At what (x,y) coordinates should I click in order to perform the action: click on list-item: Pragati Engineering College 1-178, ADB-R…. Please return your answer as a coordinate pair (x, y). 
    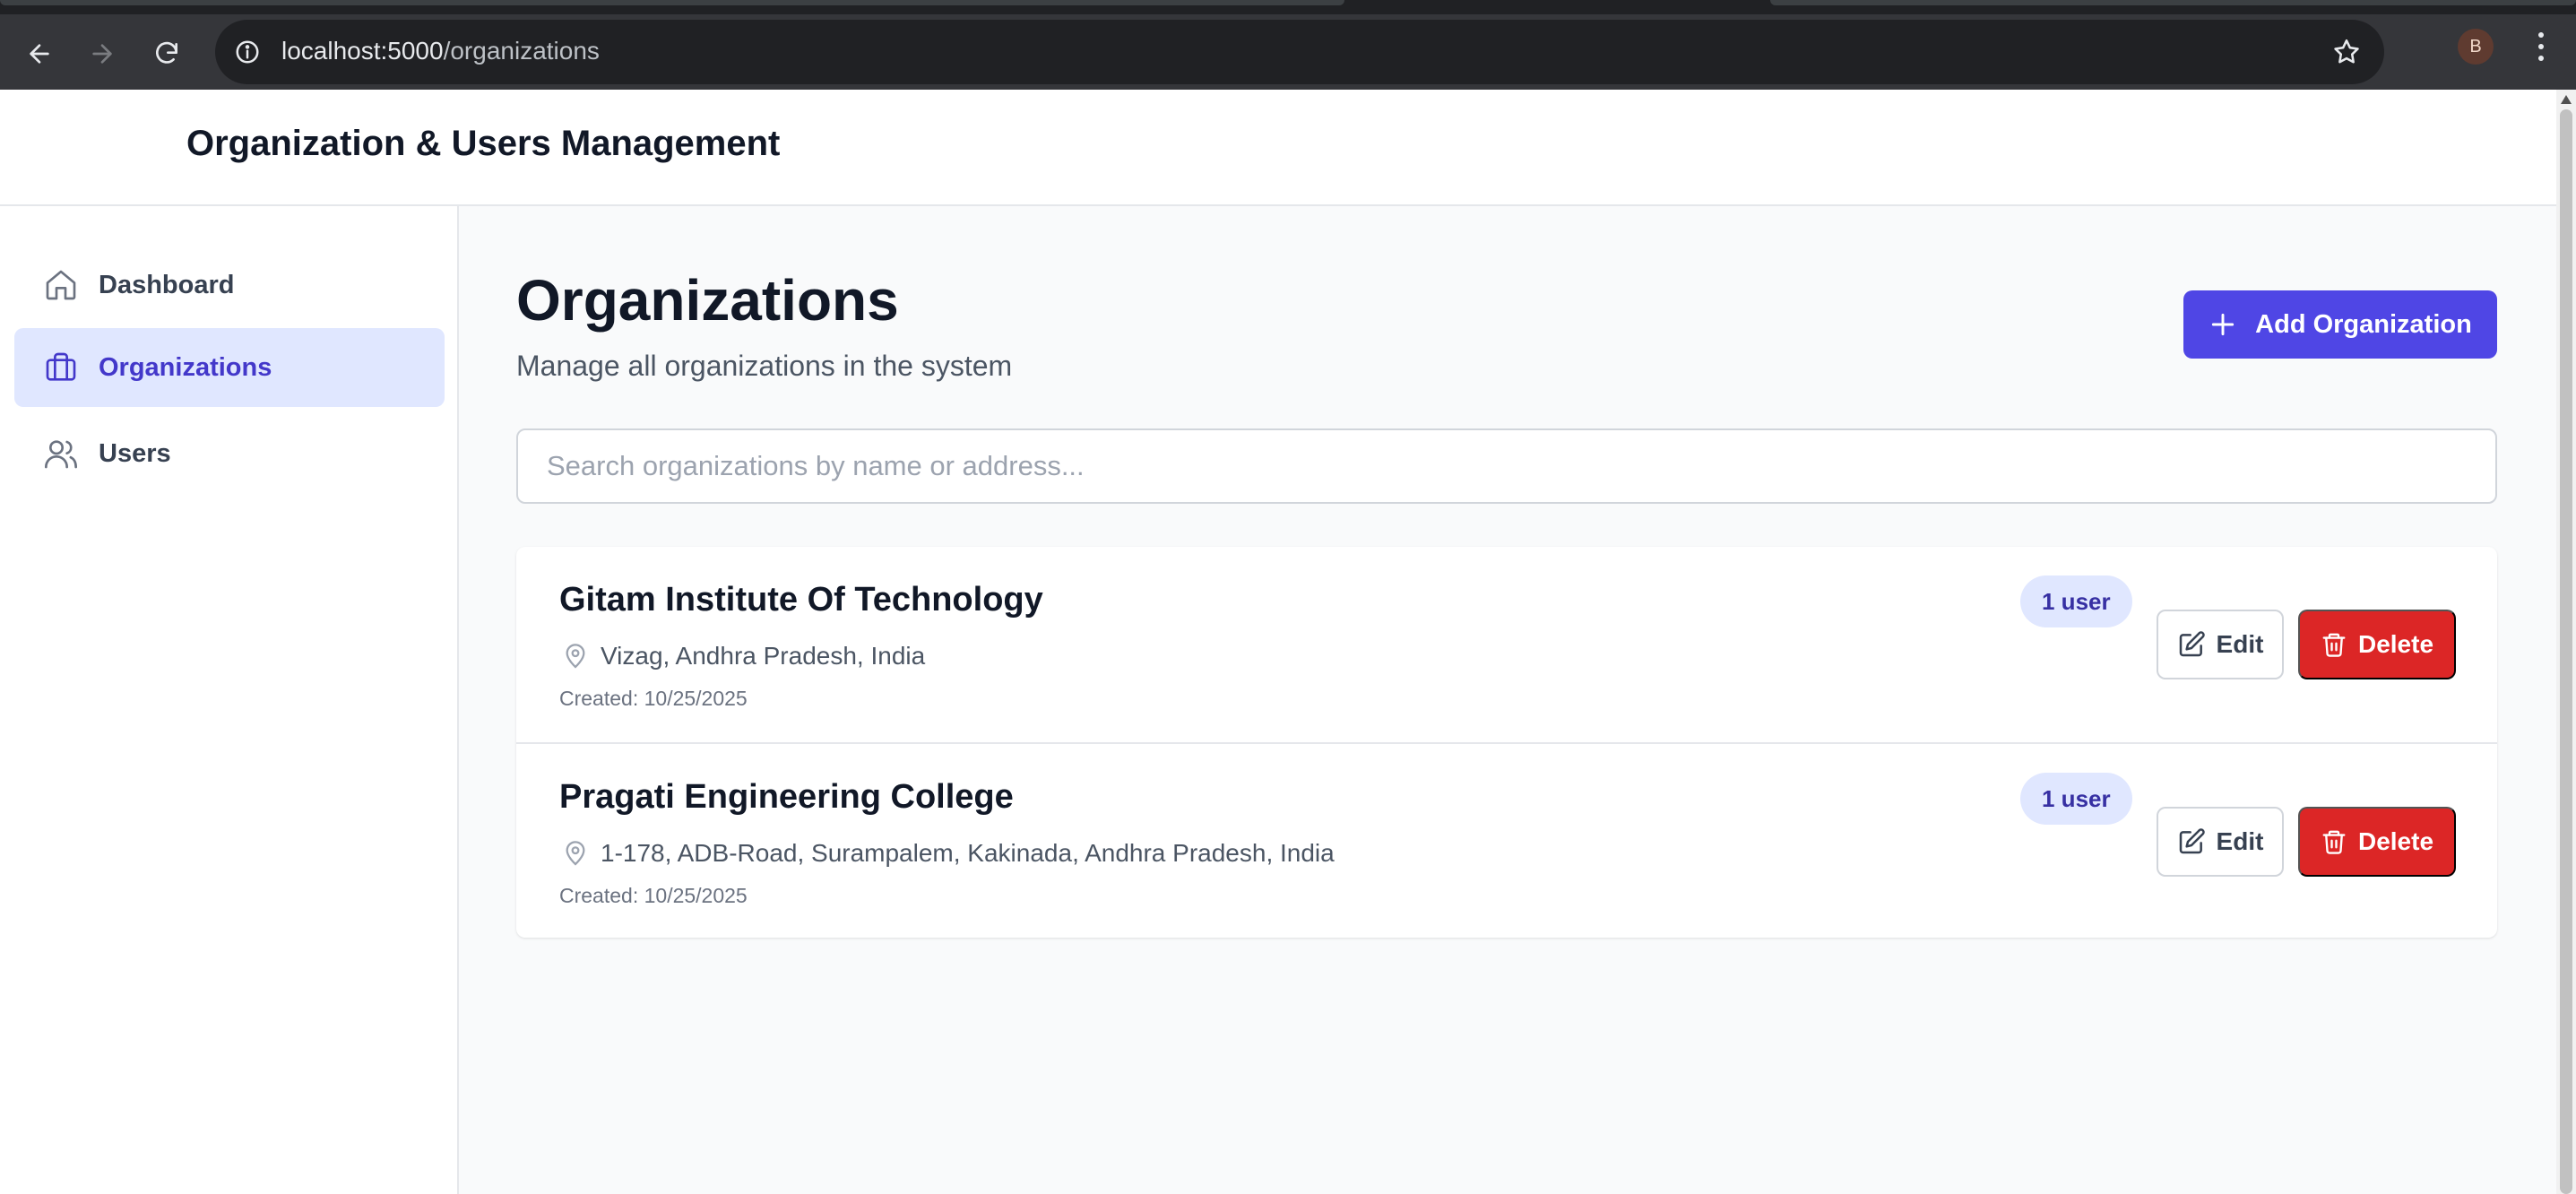
    Looking at the image, I should click on (1506, 840).